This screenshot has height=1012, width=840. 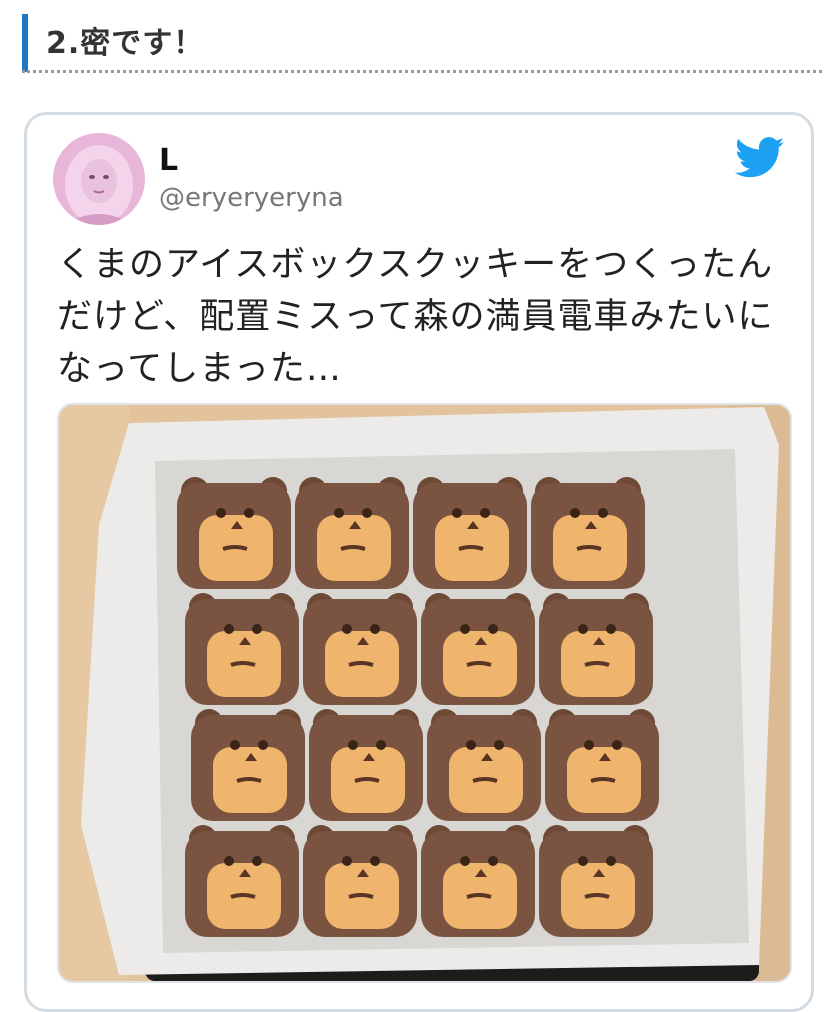 What do you see at coordinates (422, 71) in the screenshot?
I see `heading-divider` at bounding box center [422, 71].